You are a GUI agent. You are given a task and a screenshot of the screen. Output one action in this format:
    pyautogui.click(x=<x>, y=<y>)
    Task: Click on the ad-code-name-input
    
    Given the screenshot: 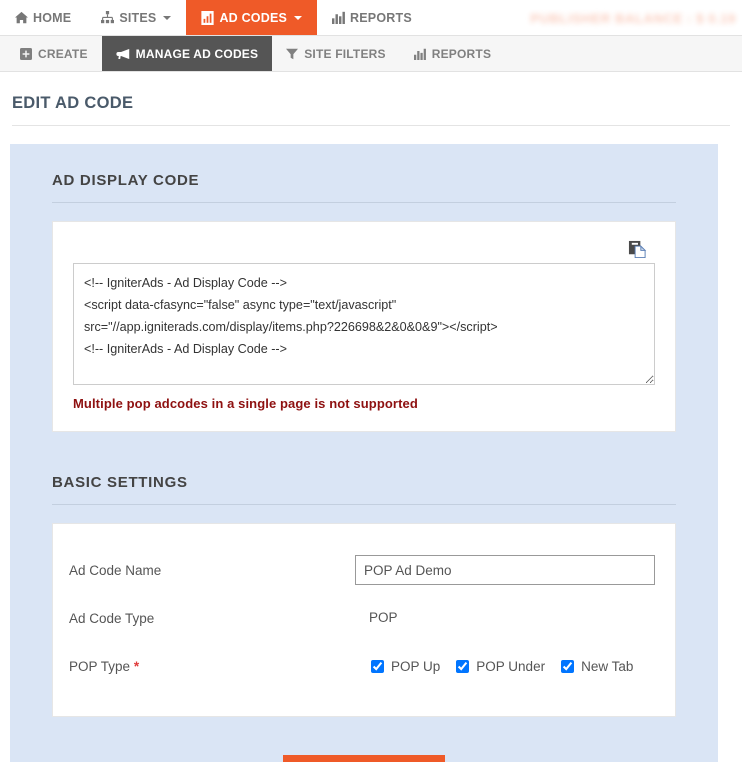 What is the action you would take?
    pyautogui.click(x=505, y=570)
    